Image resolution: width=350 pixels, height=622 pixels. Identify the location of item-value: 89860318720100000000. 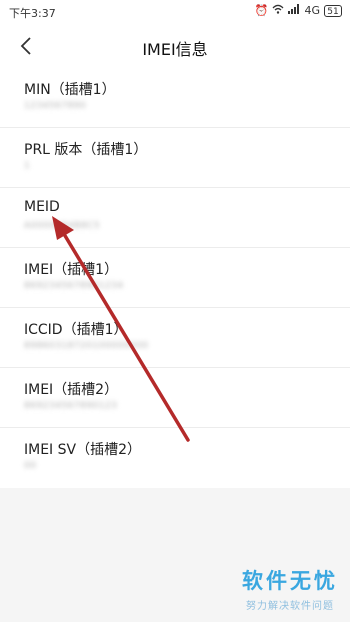
(86, 346).